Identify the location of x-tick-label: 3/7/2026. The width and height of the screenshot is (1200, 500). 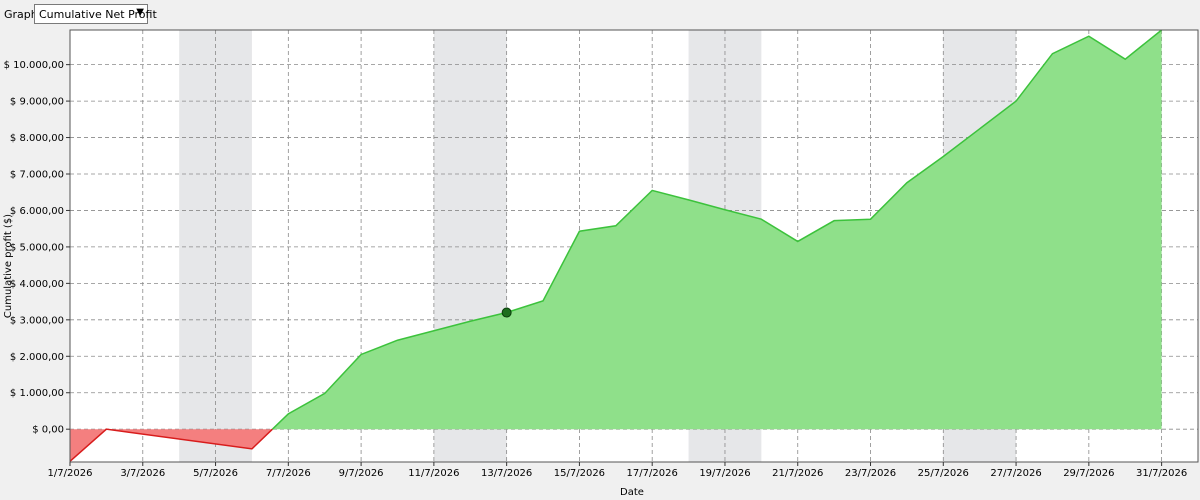
(142, 473).